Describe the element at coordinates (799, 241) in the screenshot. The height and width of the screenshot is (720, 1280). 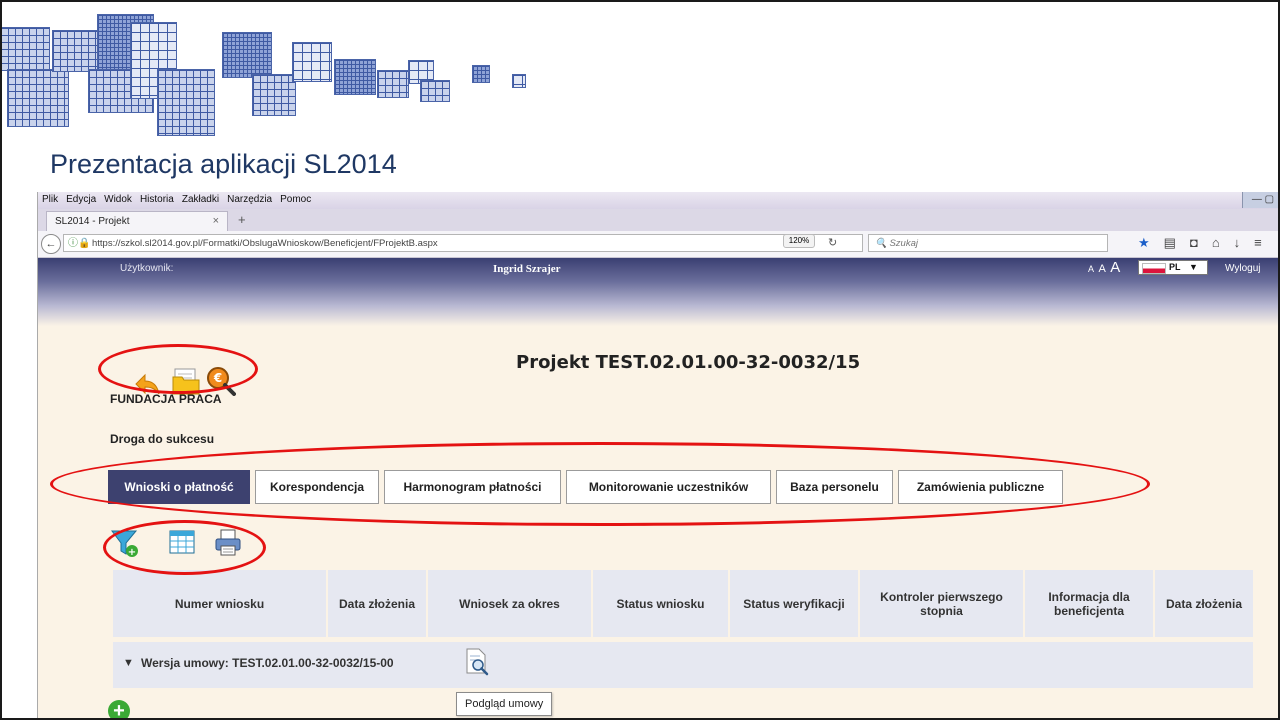
I see `zoom-indicator: 120%` at that location.